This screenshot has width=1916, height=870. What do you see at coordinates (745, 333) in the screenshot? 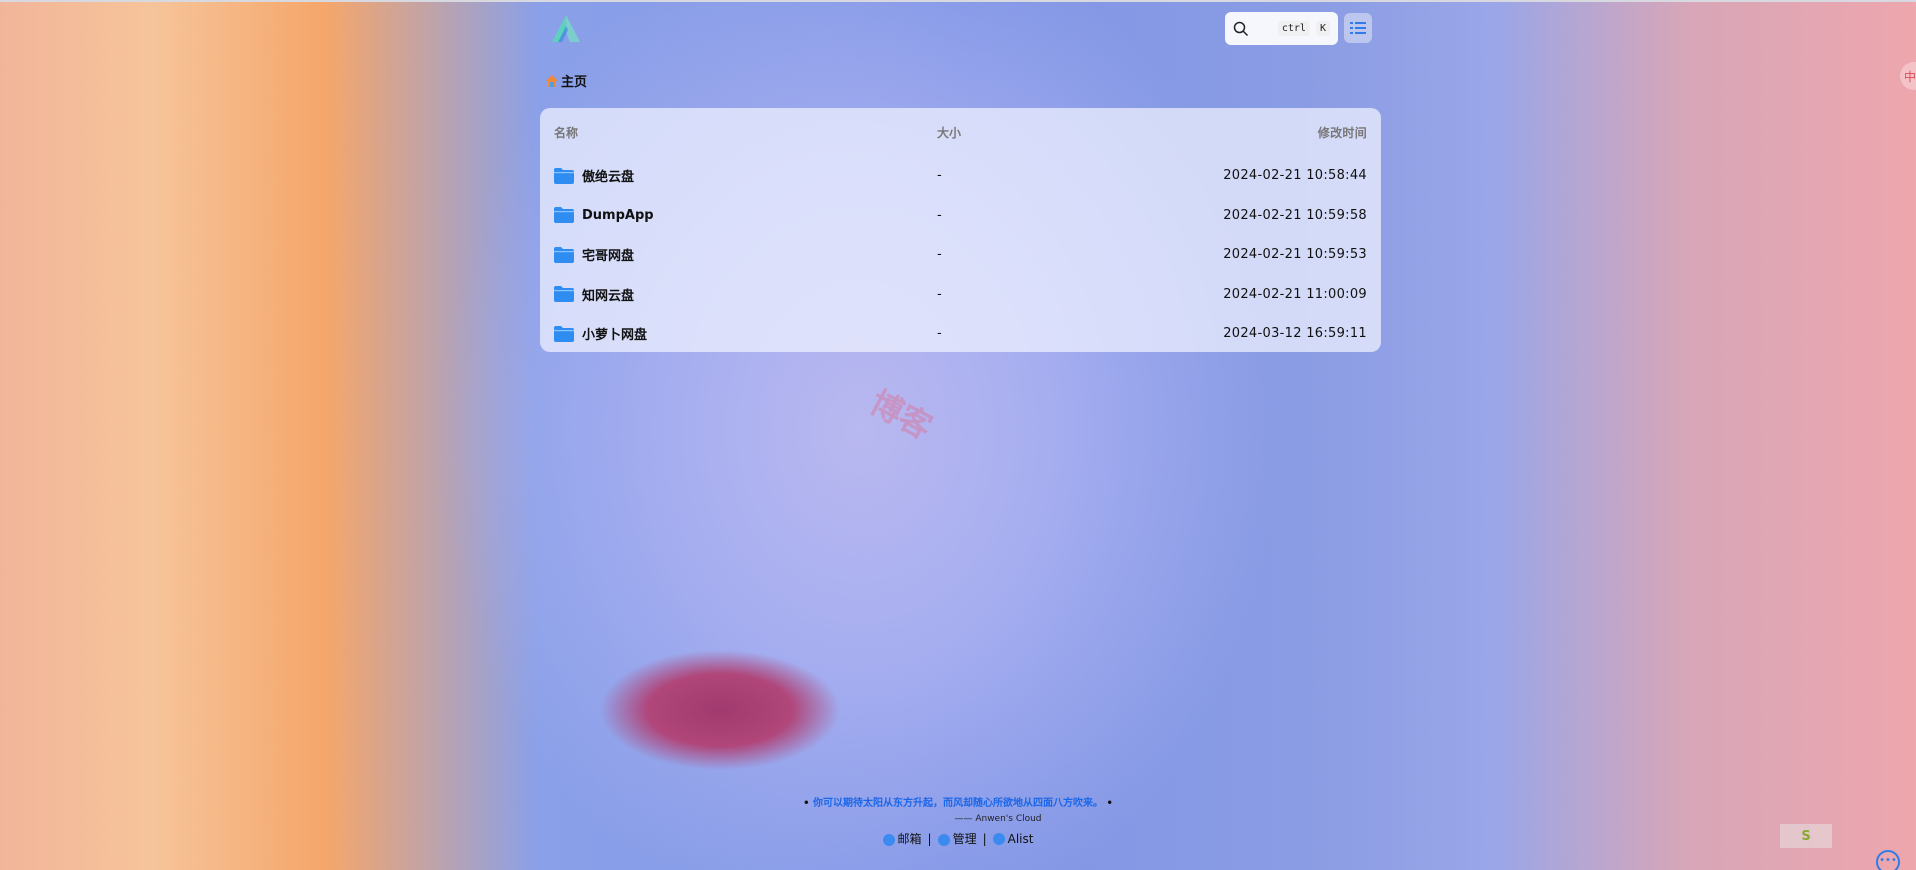
I see `file-name-cell: 小萝卜网盘` at bounding box center [745, 333].